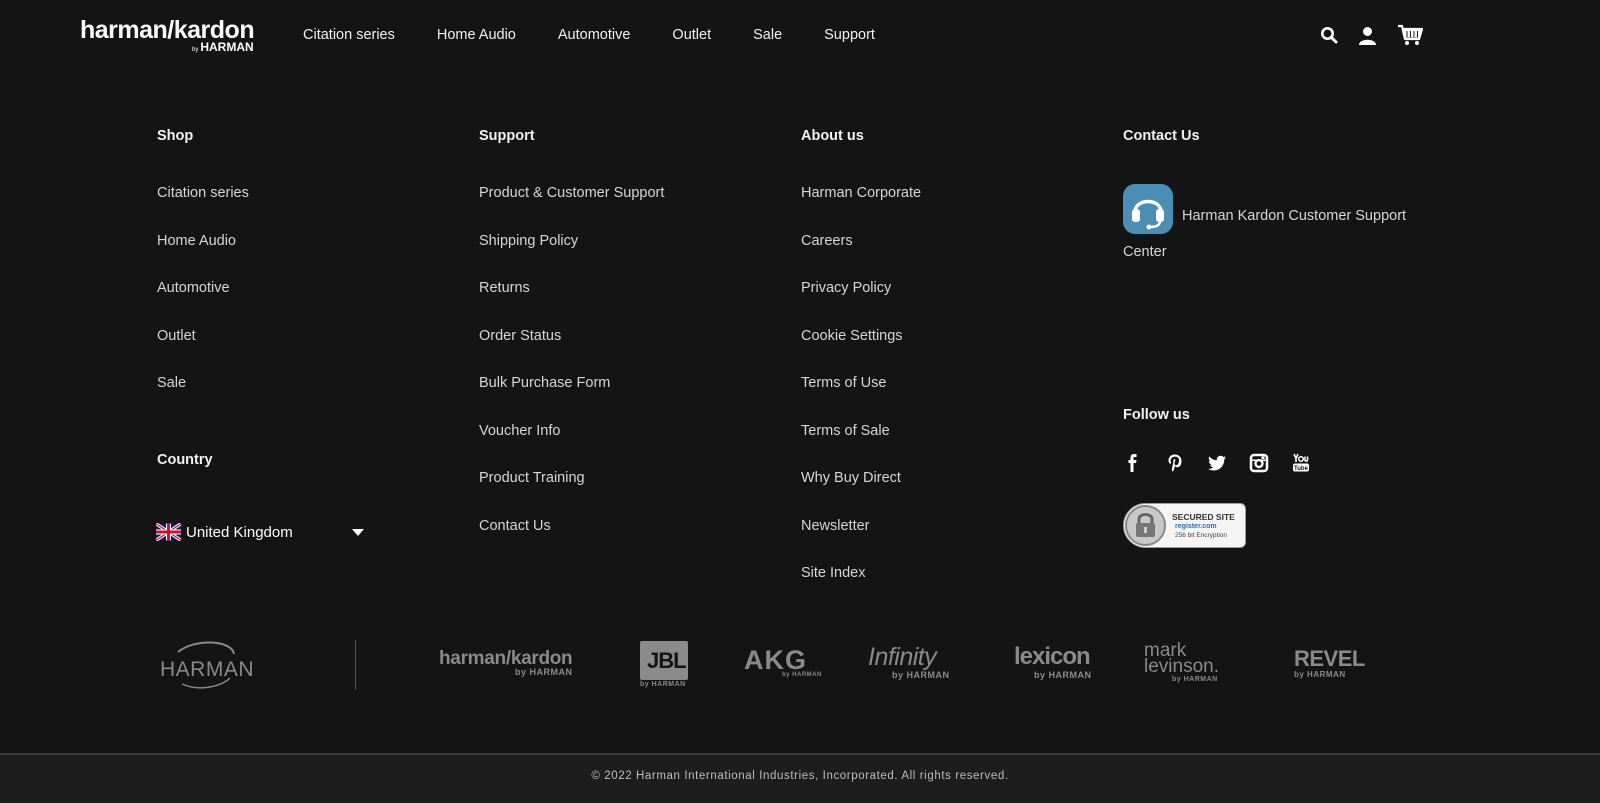 This screenshot has height=803, width=1600. I want to click on follow-heading: Follow us, so click(1156, 415).